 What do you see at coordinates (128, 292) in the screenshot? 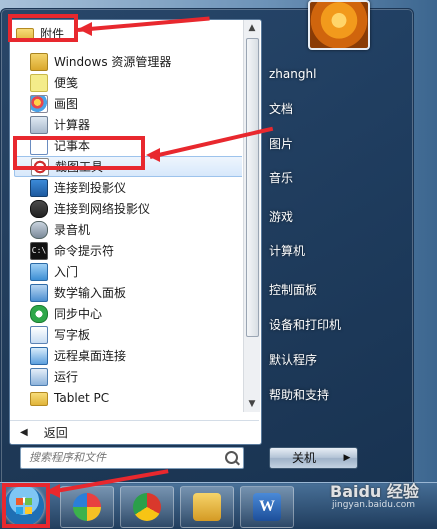
I see `program-math-input-panel: 数学输入面板` at bounding box center [128, 292].